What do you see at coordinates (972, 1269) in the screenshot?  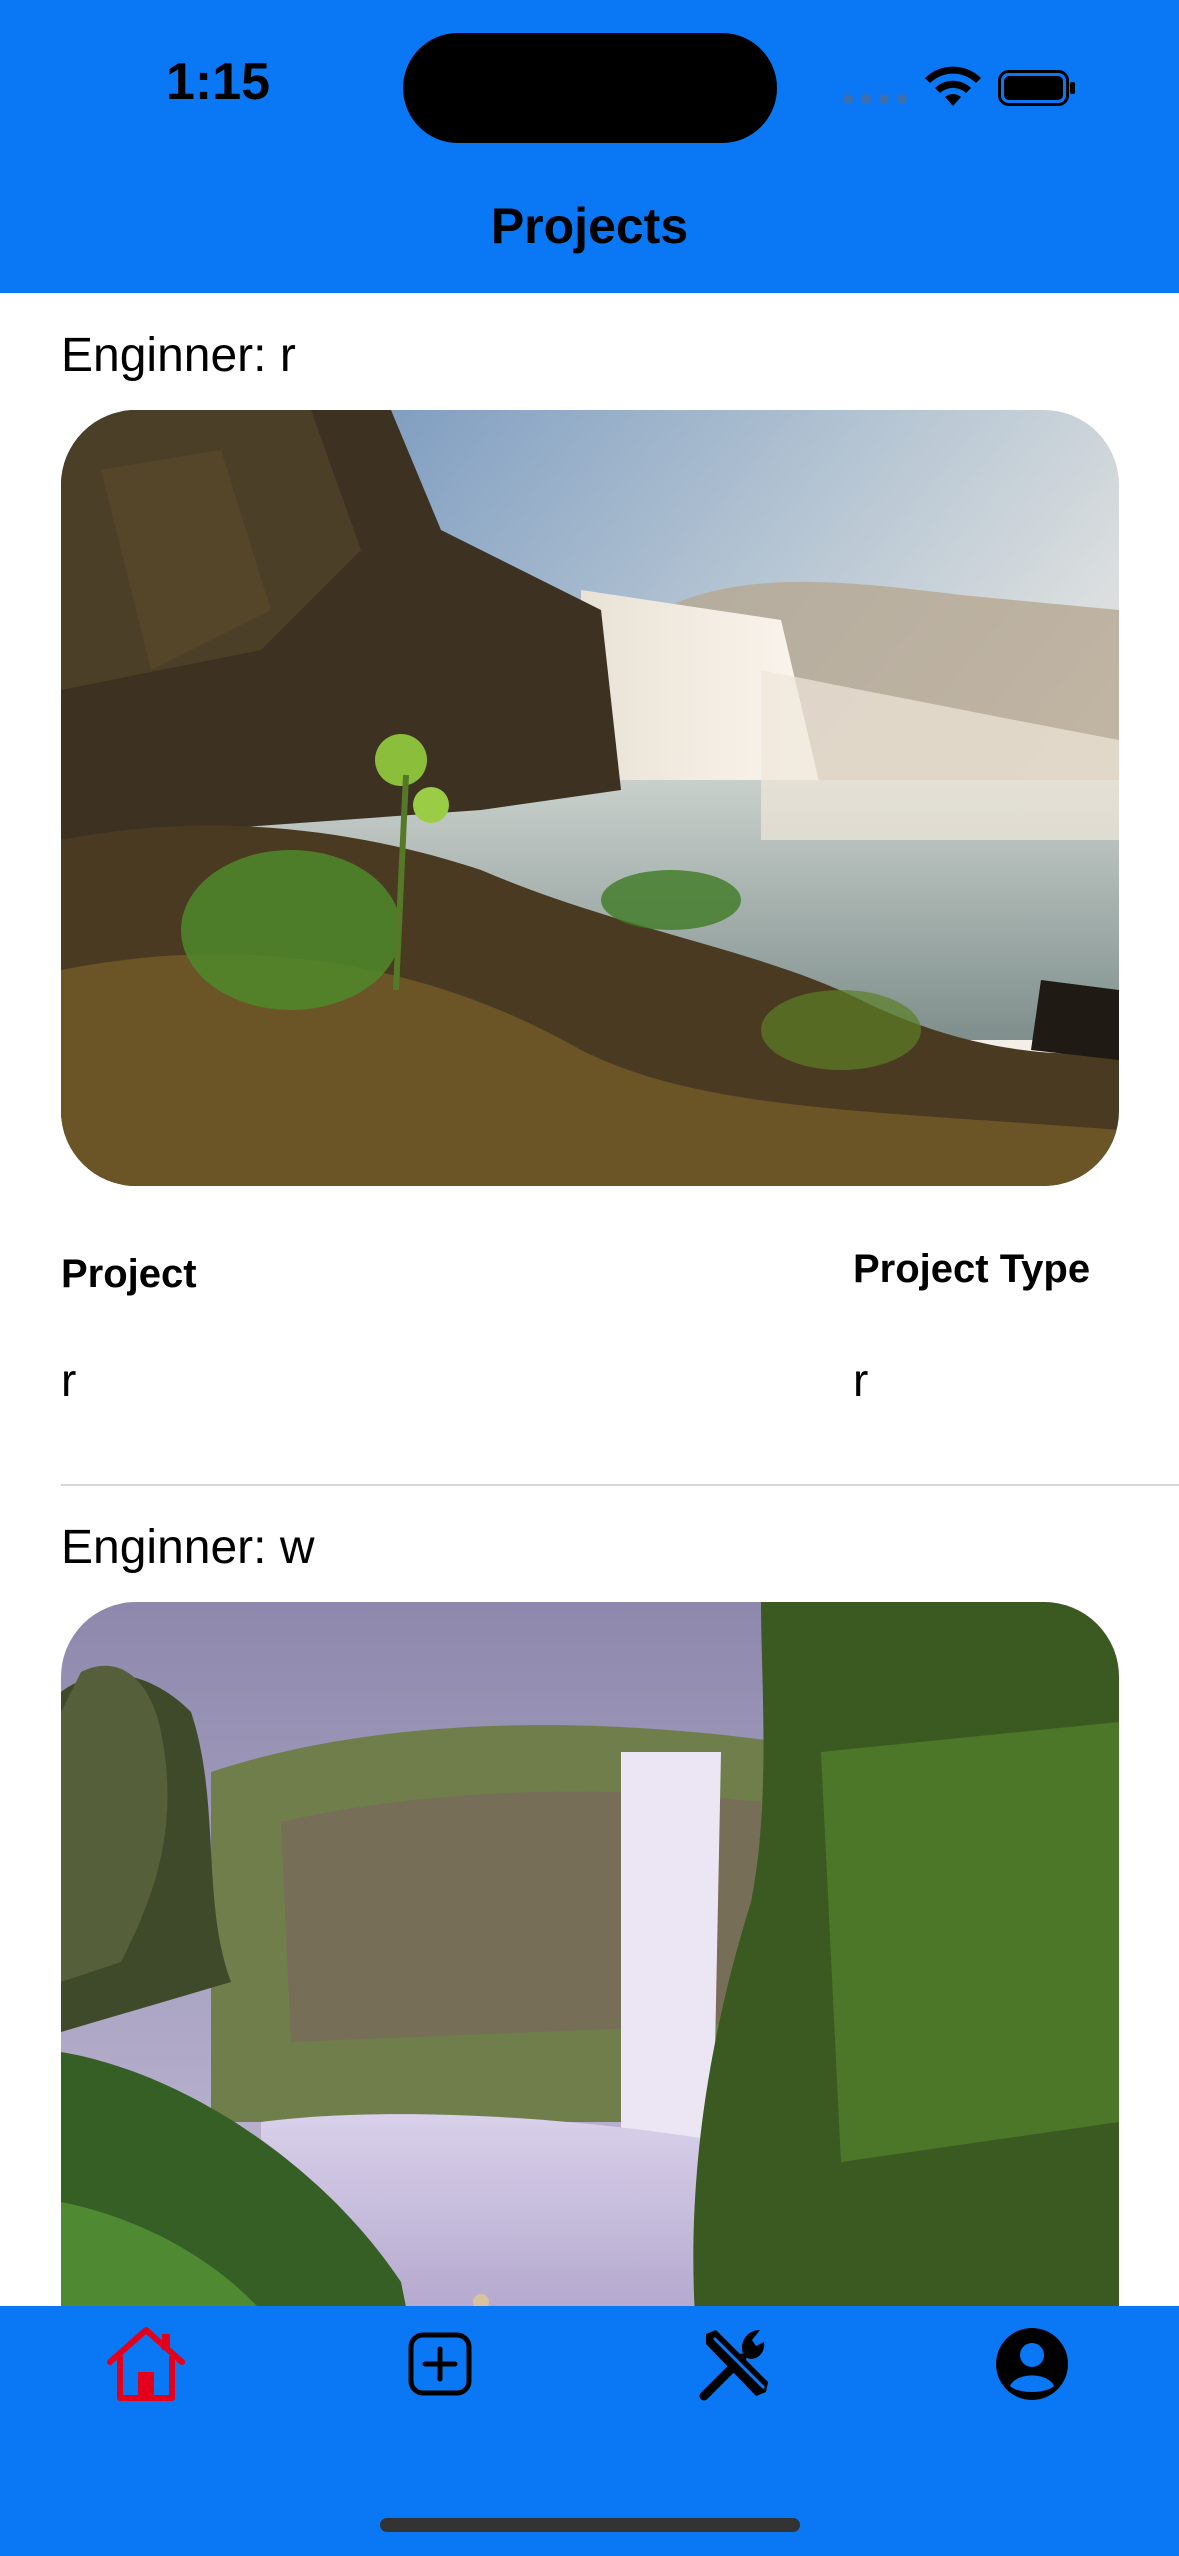 I see `project-type-label: Project Type` at bounding box center [972, 1269].